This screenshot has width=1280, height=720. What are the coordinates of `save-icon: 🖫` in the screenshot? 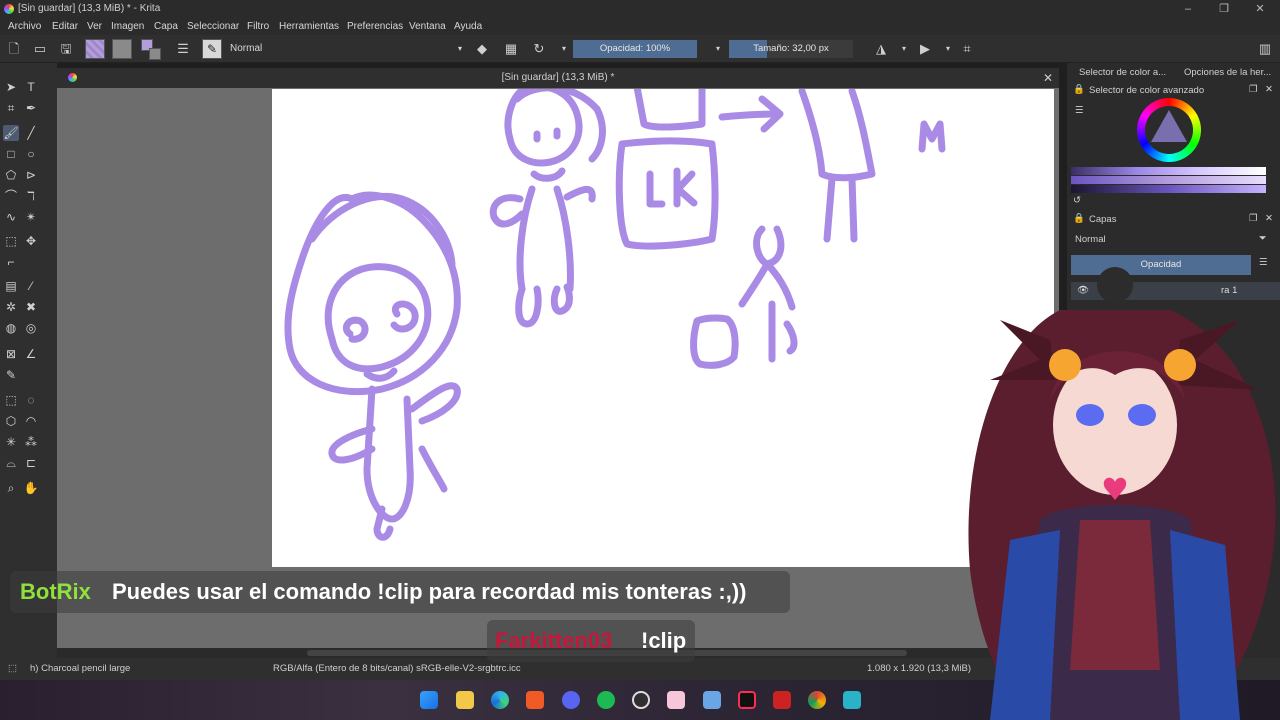 It's located at (66, 49).